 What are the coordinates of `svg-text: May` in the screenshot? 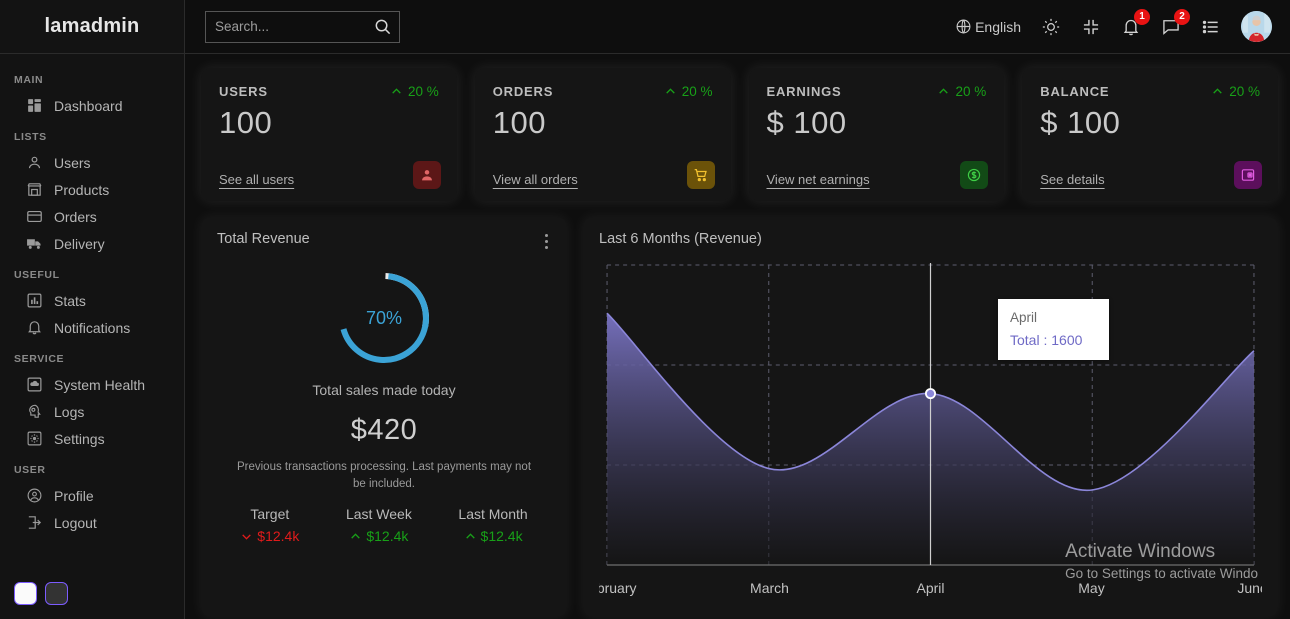 It's located at (1091, 588).